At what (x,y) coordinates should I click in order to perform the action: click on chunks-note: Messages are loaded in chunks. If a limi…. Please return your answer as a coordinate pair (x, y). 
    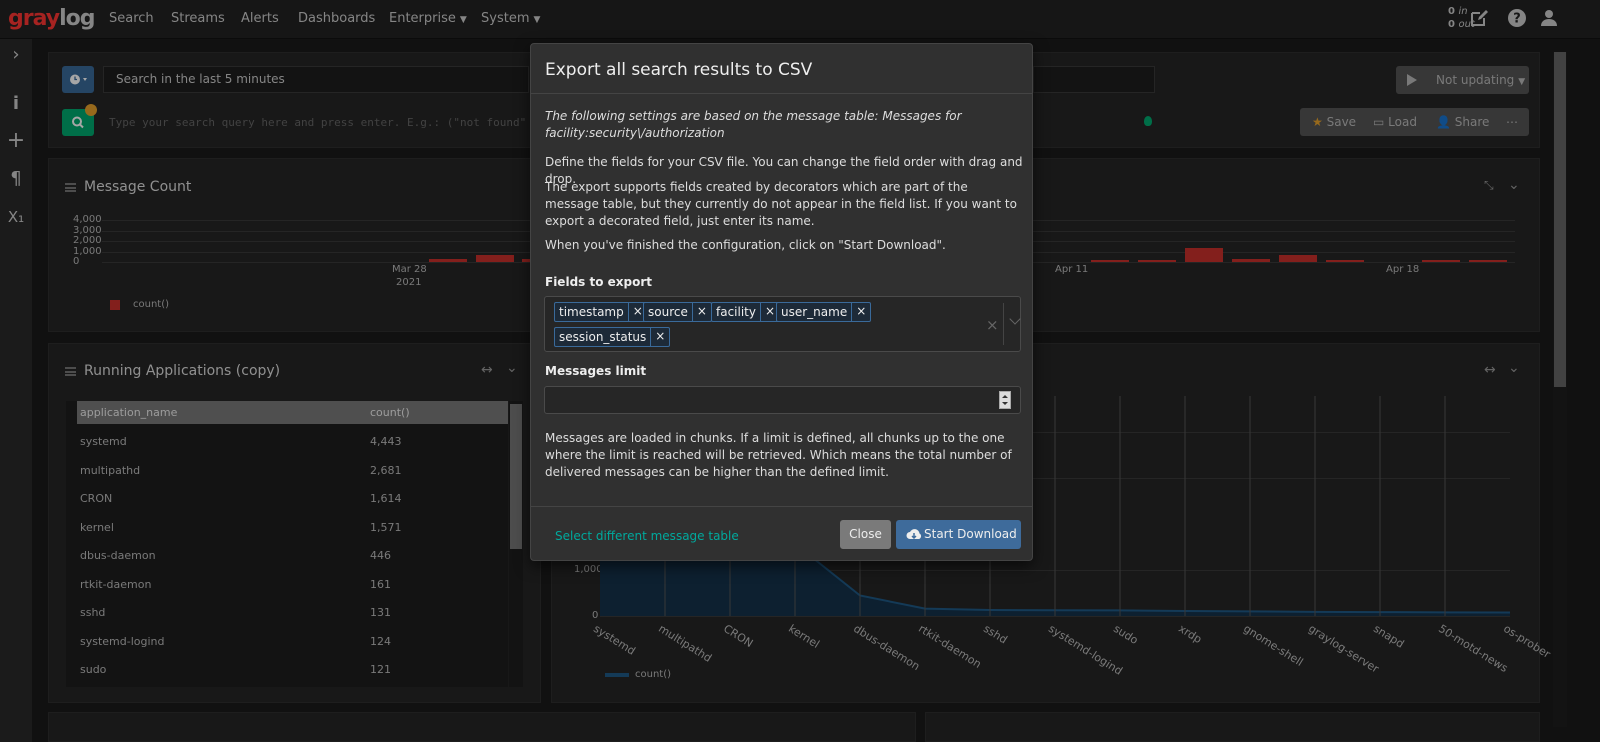
    Looking at the image, I should click on (778, 455).